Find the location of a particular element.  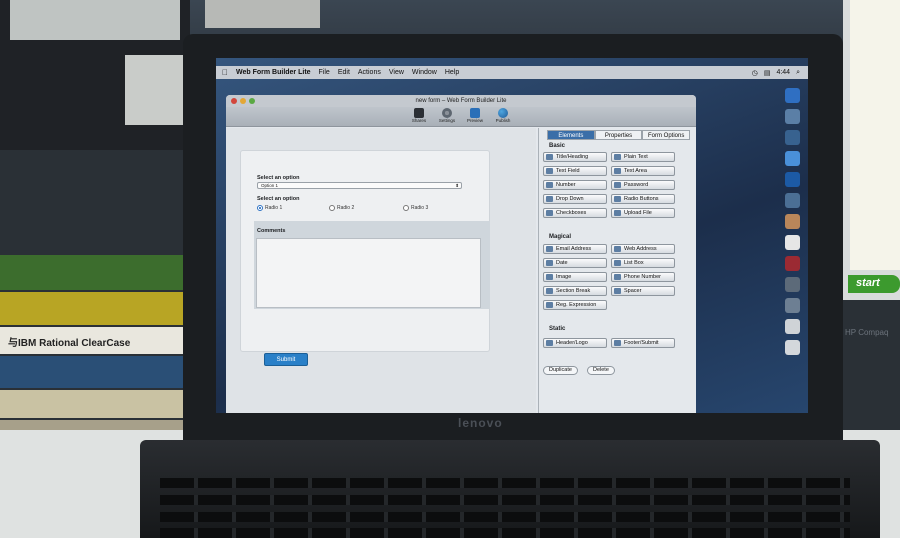

element-number: Number is located at coordinates (575, 185).